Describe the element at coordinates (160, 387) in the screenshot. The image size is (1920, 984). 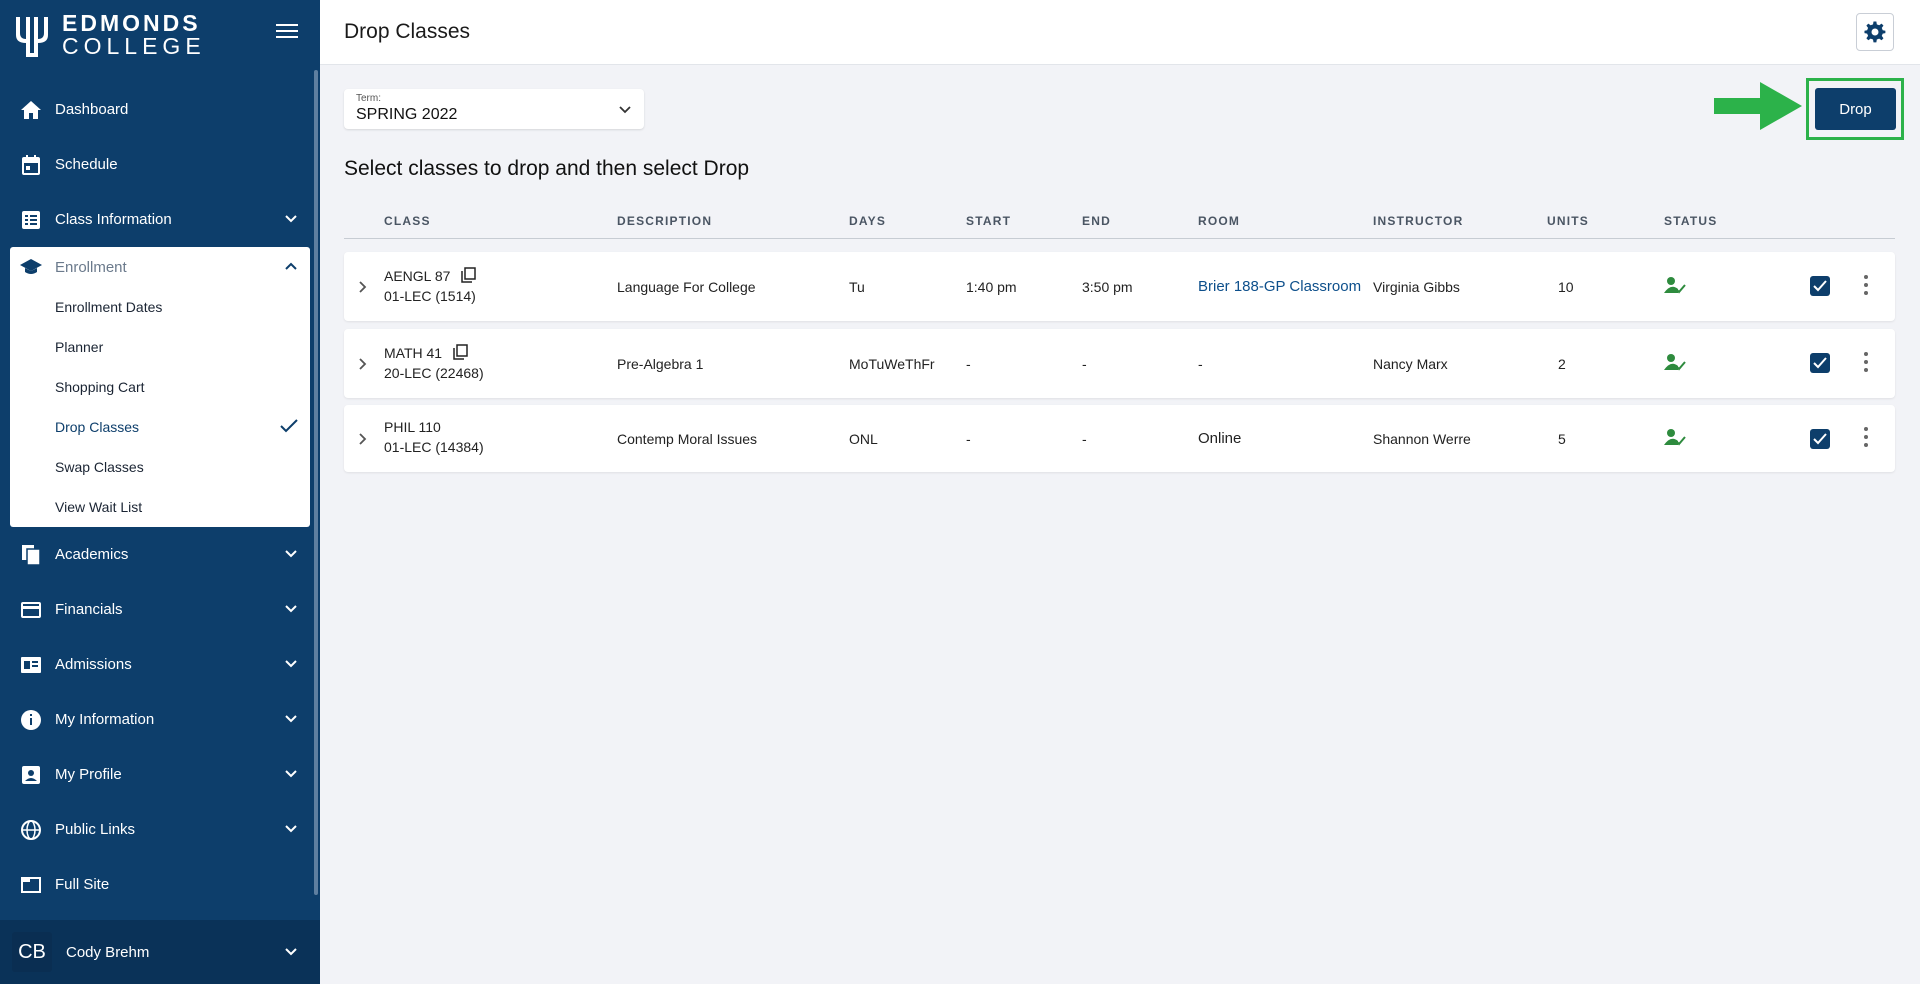
I see `sidebar-subitem-shopping-cart: Shopping Cart` at that location.